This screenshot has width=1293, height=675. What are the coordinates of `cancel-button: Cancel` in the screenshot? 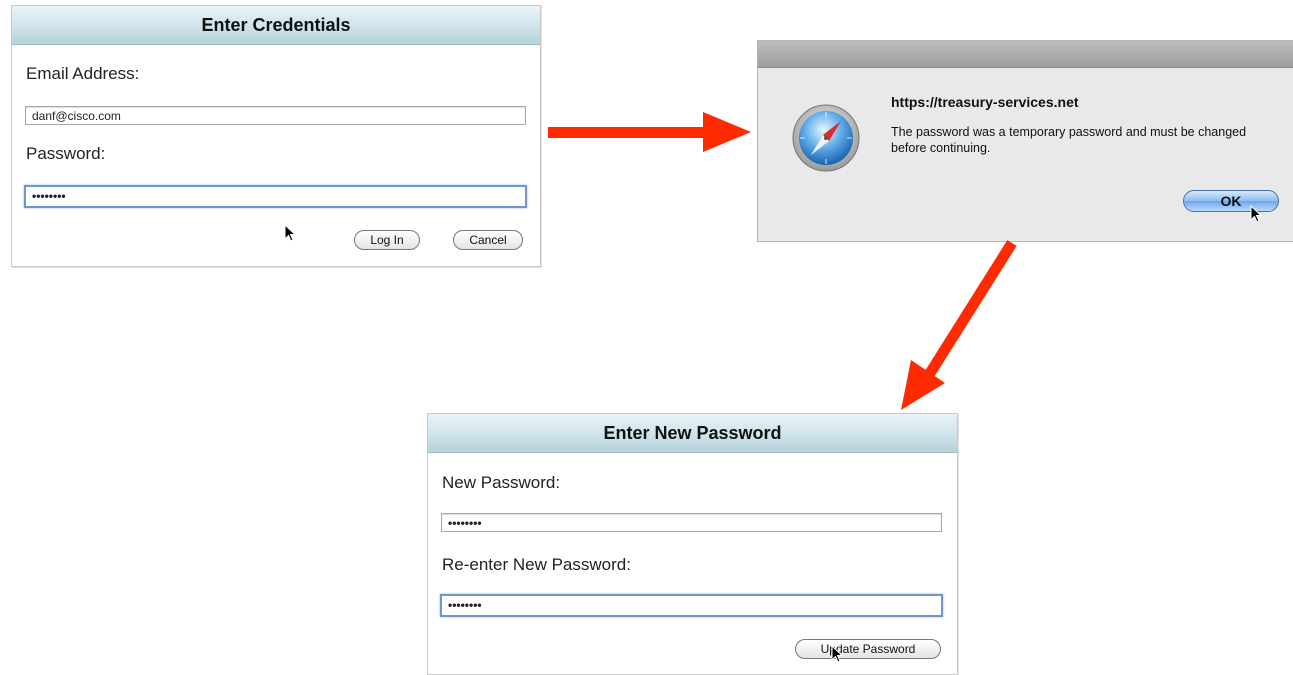 It's located at (488, 240).